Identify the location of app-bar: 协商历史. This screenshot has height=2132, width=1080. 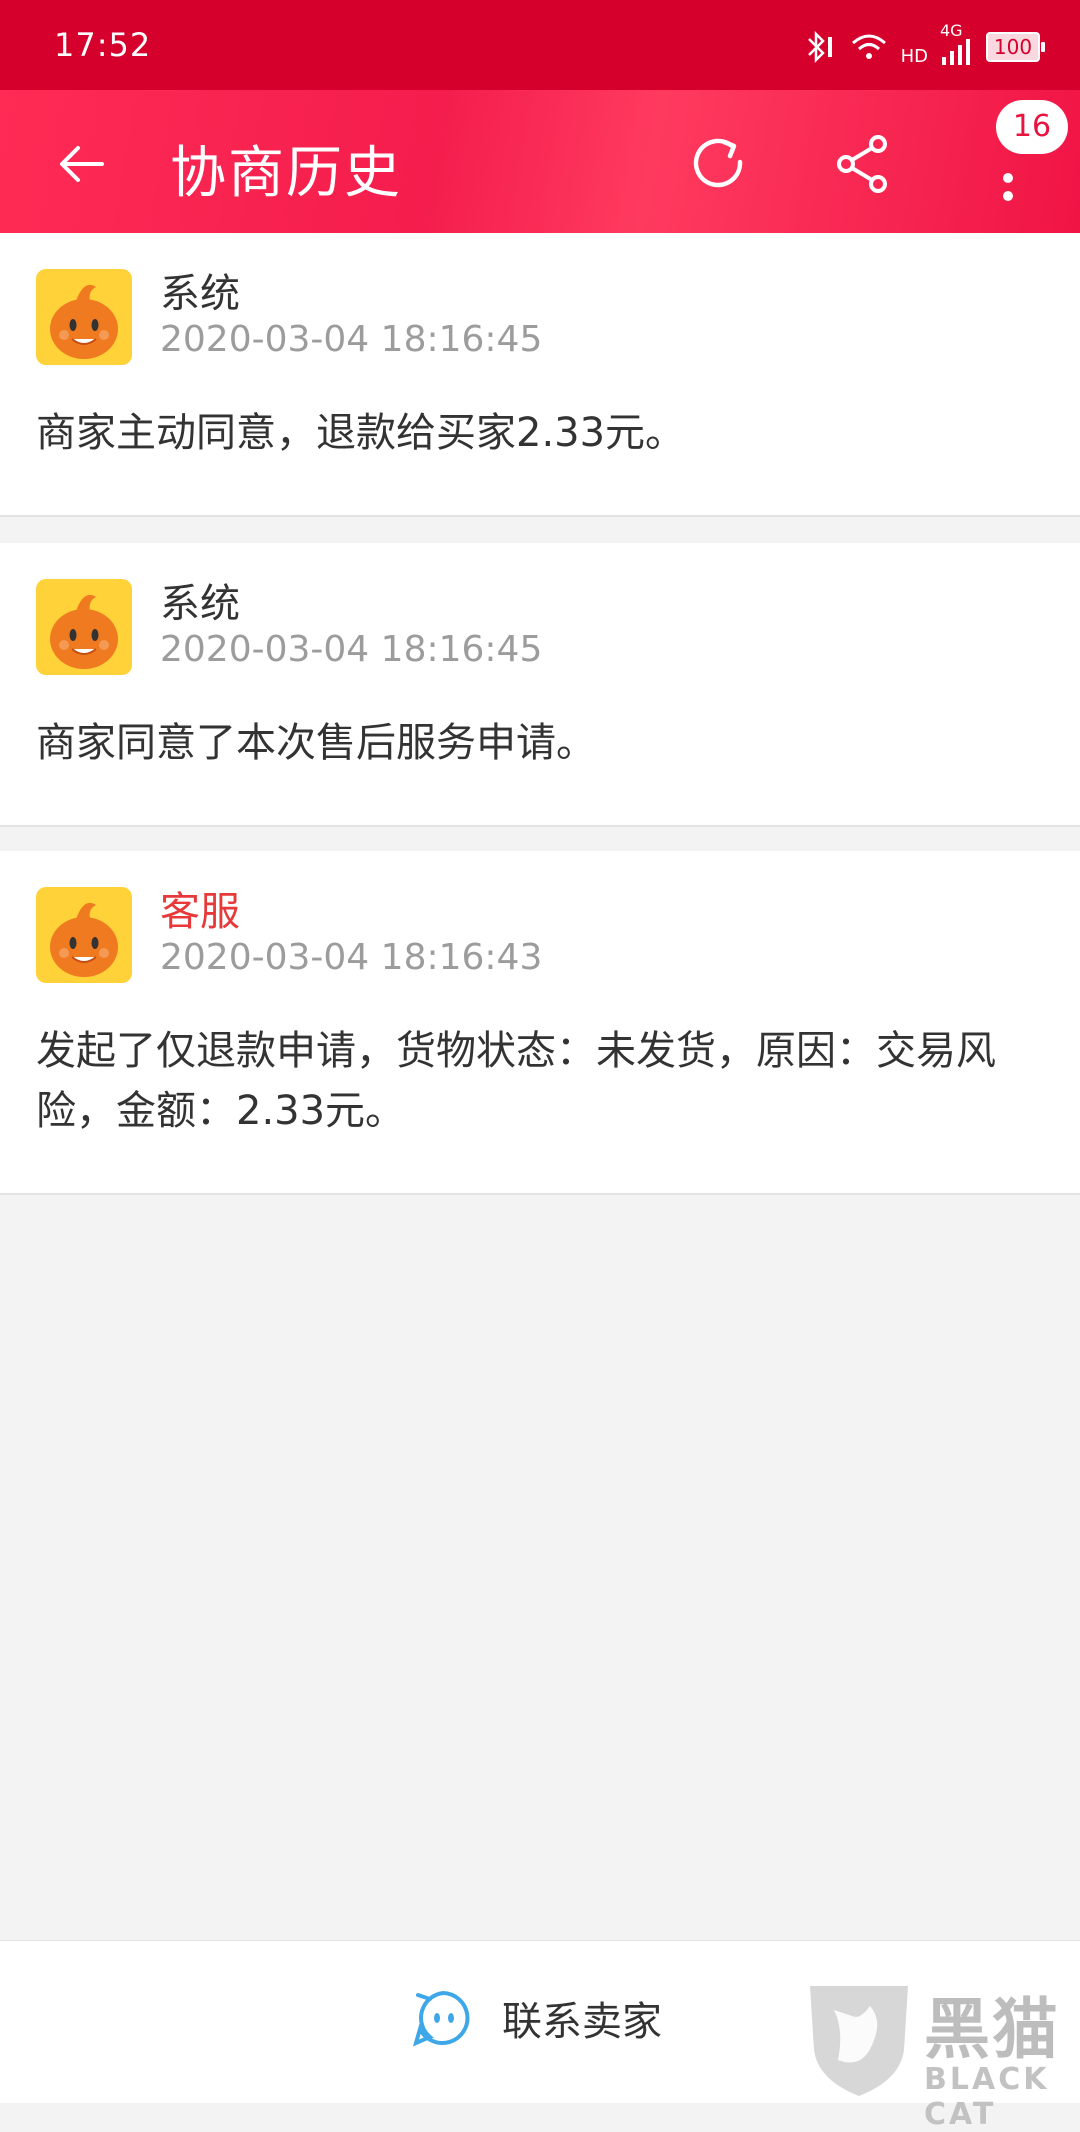
(540, 161).